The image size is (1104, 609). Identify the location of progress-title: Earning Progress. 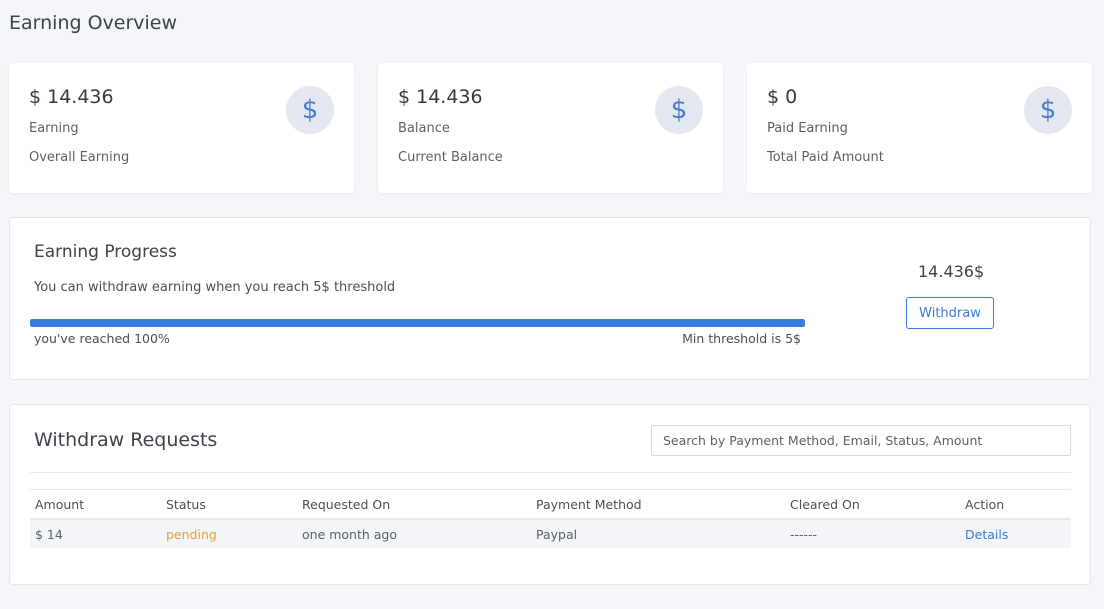
(105, 252).